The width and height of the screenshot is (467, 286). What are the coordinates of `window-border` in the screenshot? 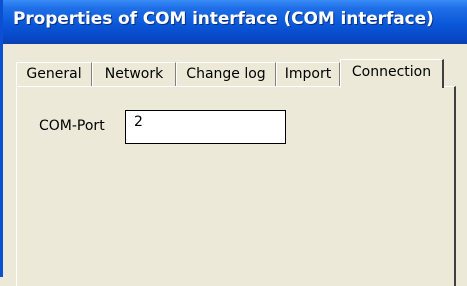 It's located at (1, 160).